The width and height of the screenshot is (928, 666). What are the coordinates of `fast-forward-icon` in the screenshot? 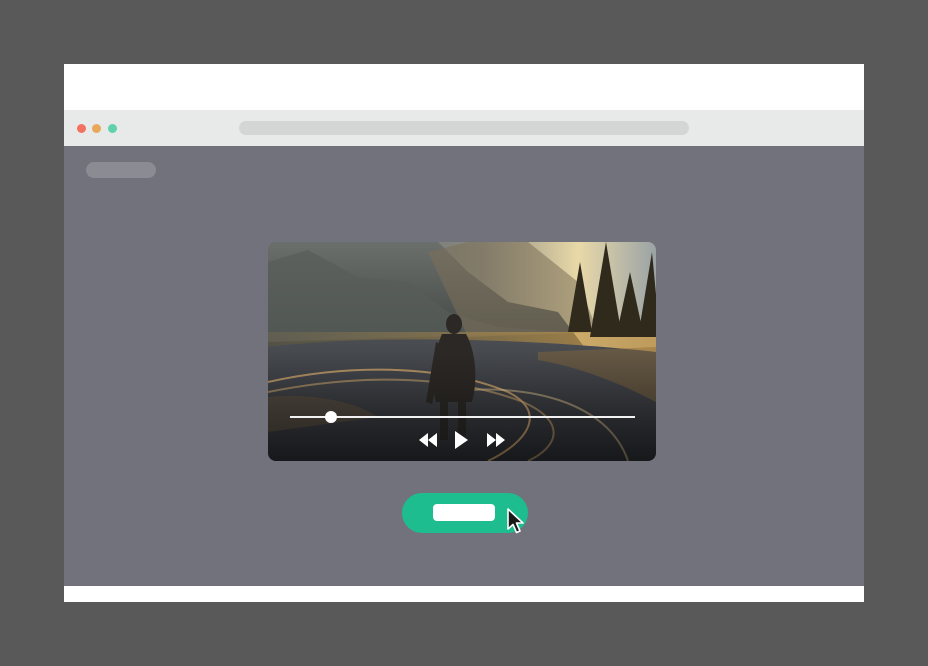 It's located at (496, 440).